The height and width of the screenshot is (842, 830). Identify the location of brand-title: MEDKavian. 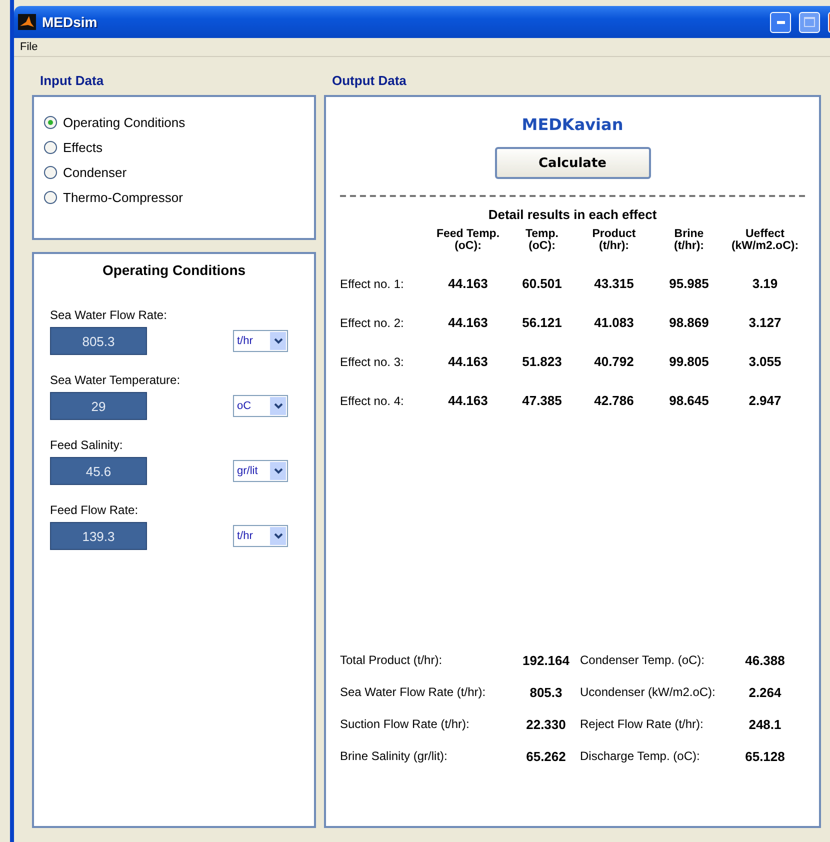
(573, 124).